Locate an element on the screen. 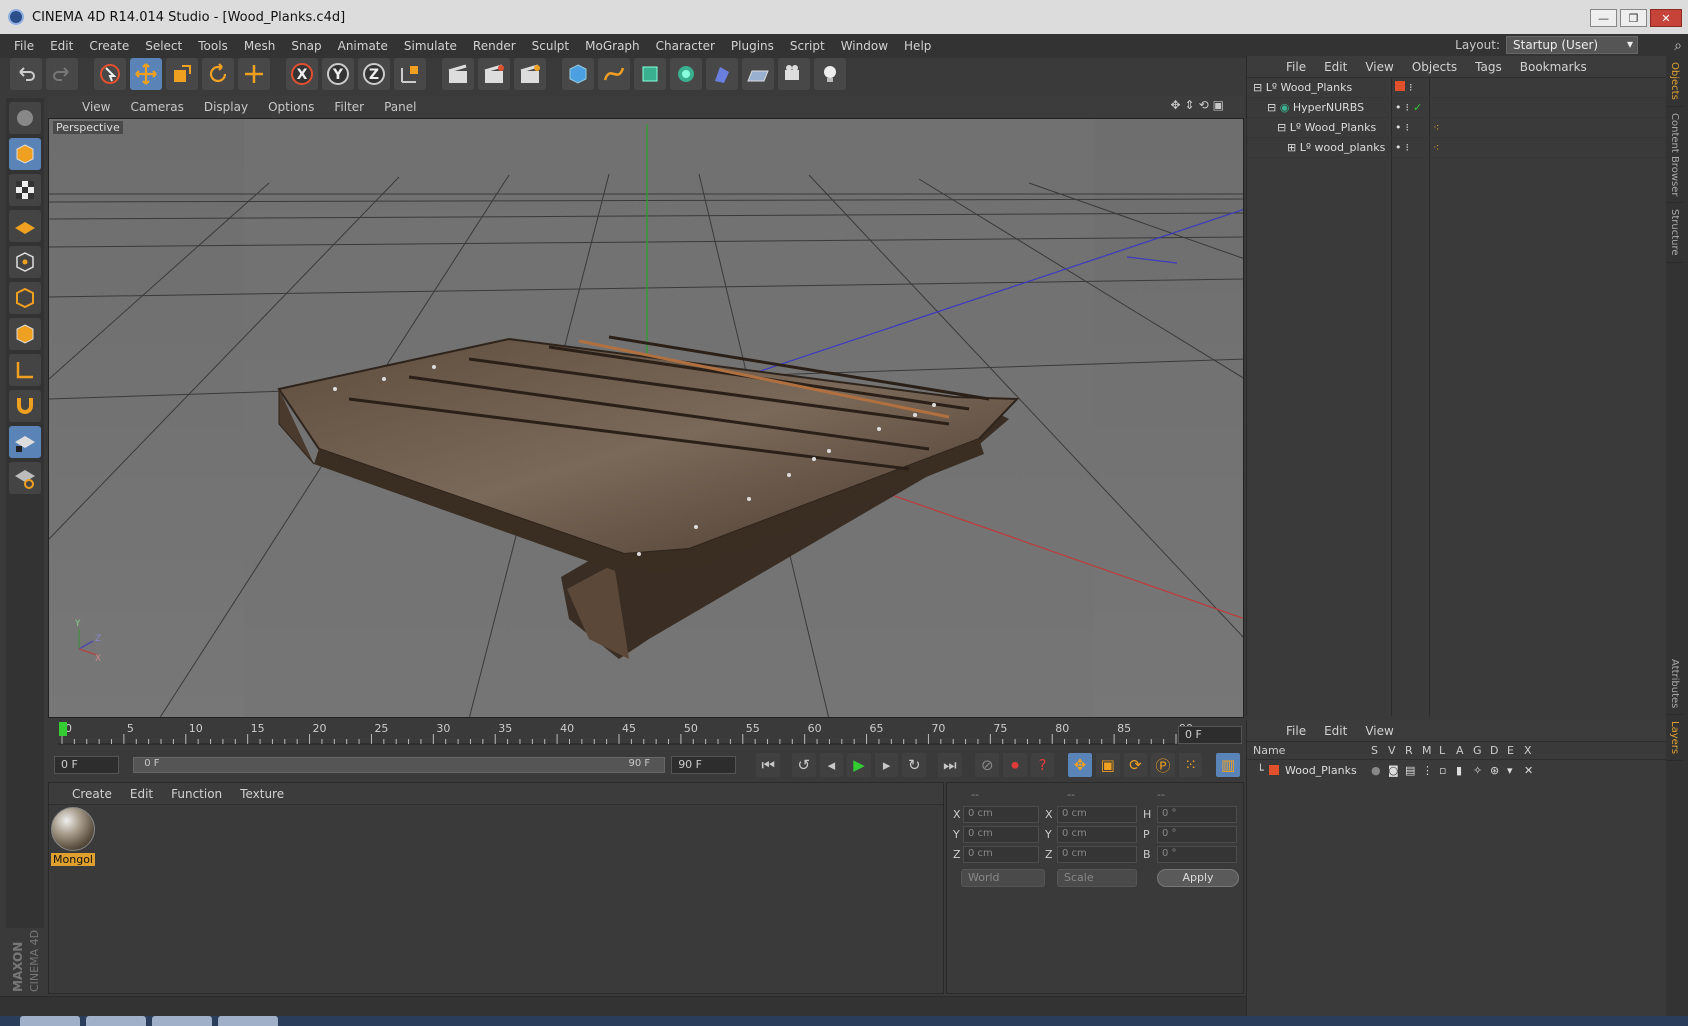  next-frame-button: ▸ is located at coordinates (886, 765).